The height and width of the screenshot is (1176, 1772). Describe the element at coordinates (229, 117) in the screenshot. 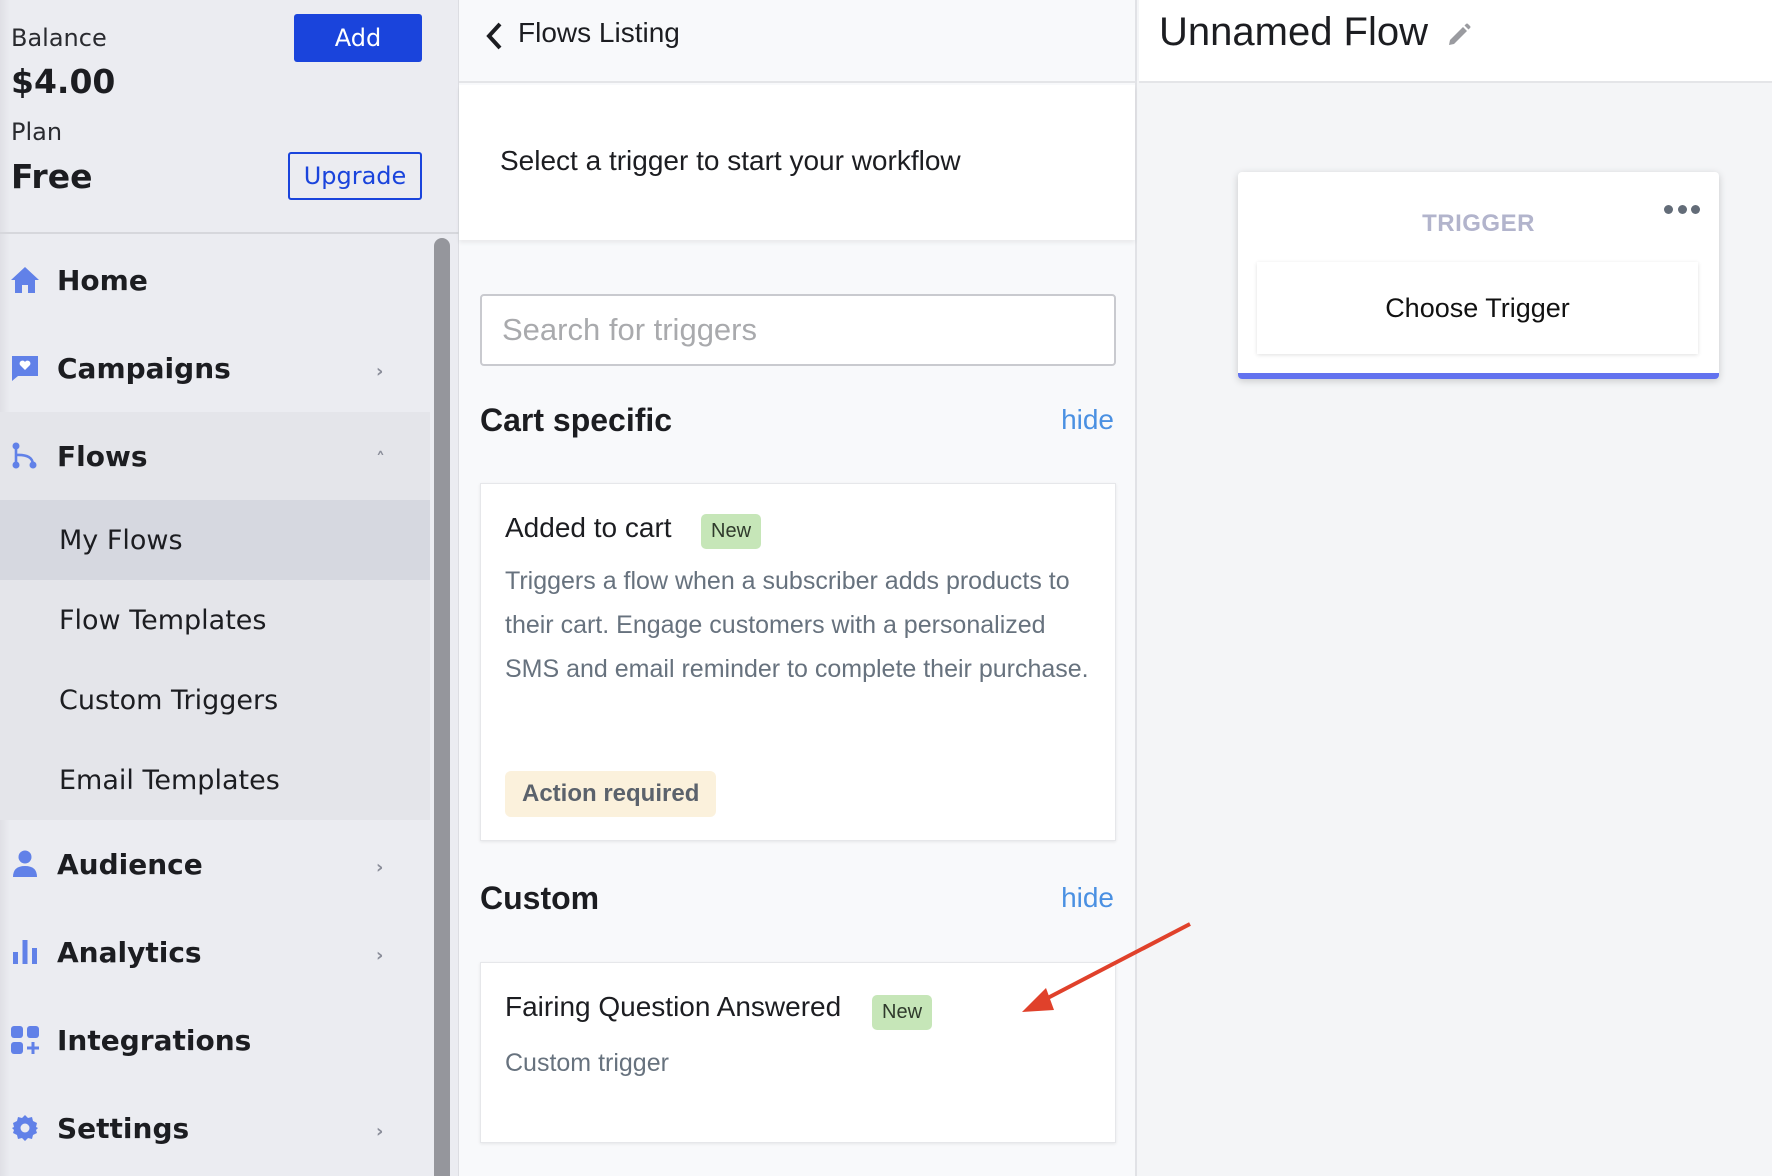

I see `account-summary: Balance $4.00 Add Plan Free Upgrade` at that location.